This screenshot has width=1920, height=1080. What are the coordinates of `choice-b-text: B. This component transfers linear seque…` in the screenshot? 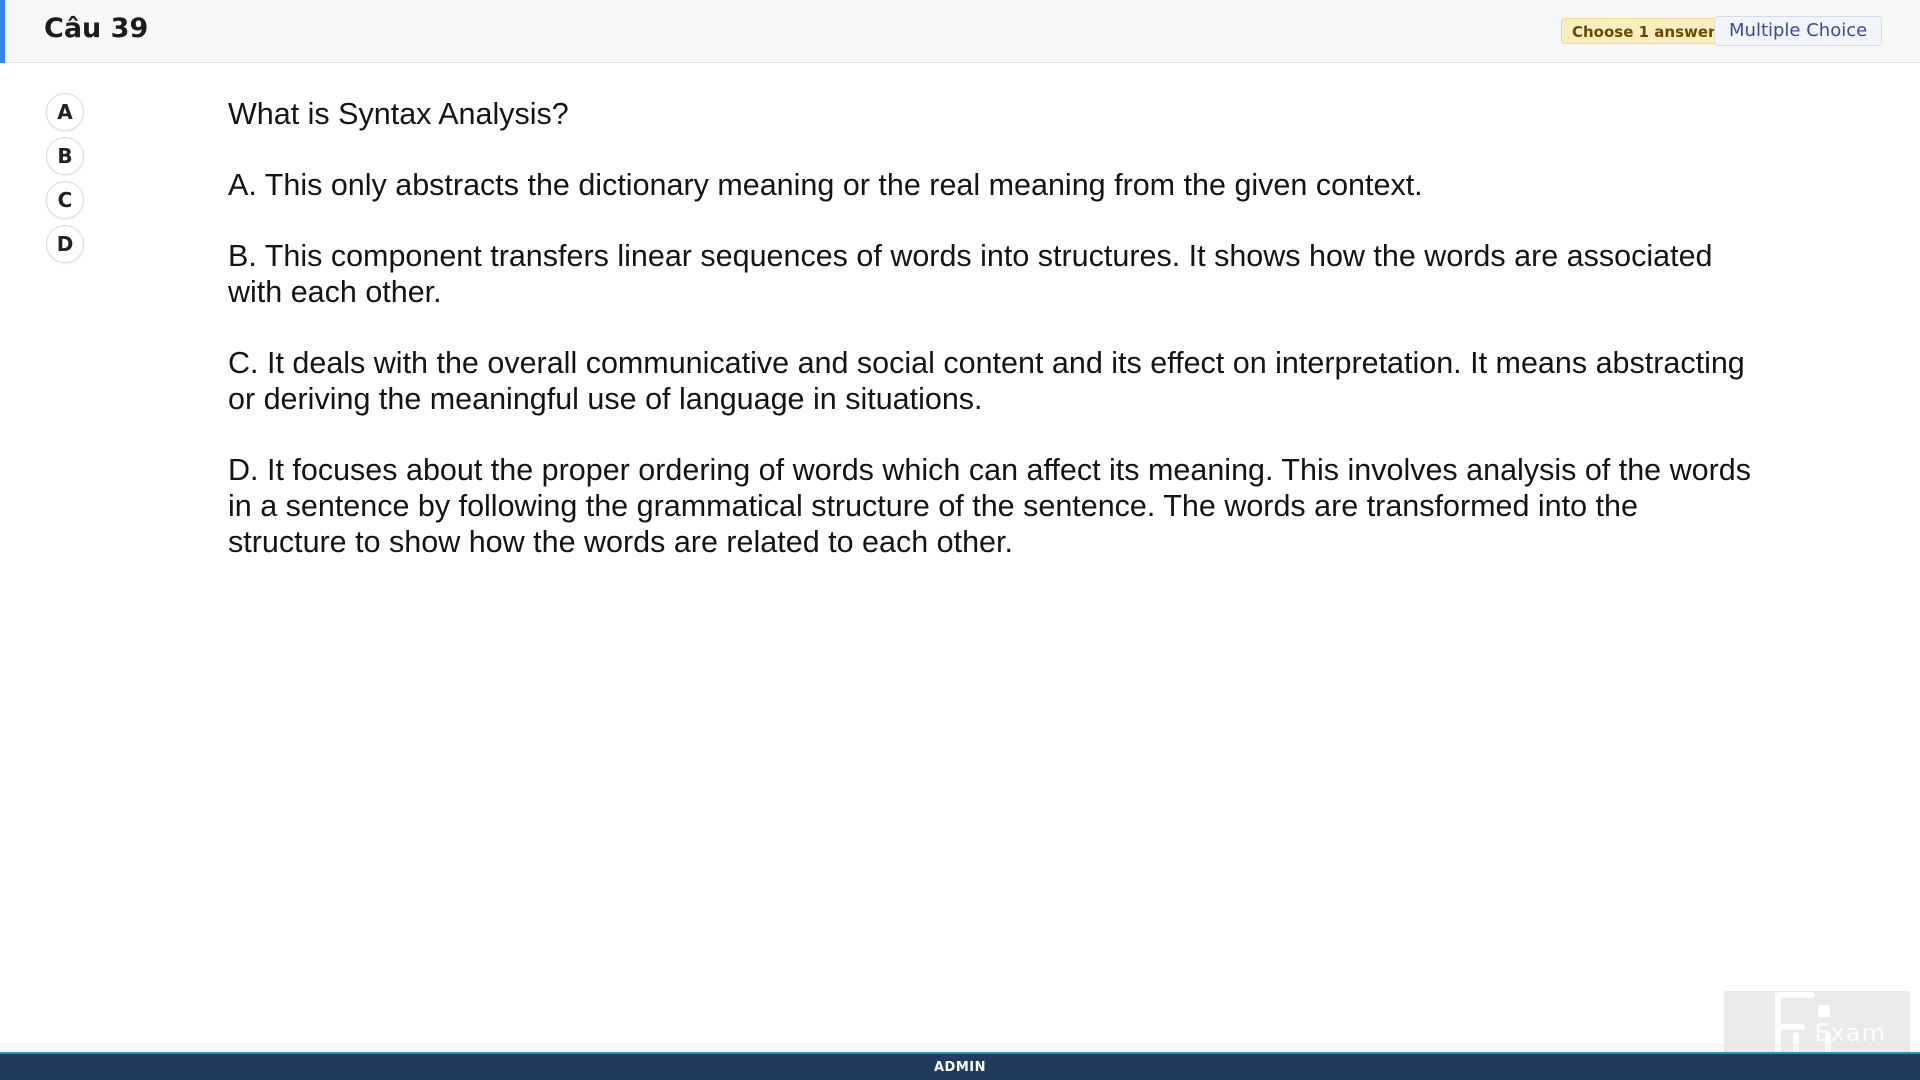 It's located at (970, 274).